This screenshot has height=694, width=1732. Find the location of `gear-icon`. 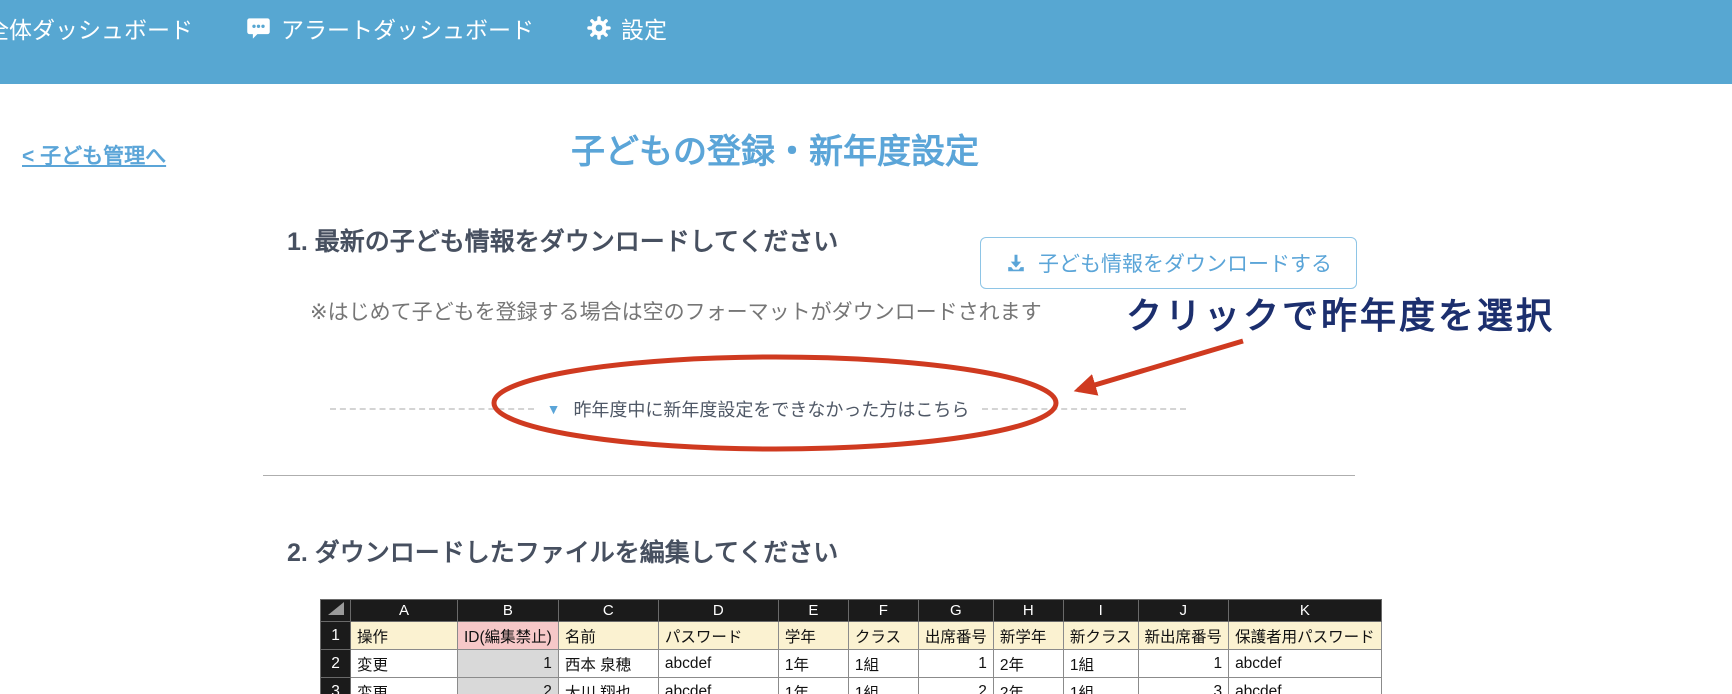

gear-icon is located at coordinates (599, 28).